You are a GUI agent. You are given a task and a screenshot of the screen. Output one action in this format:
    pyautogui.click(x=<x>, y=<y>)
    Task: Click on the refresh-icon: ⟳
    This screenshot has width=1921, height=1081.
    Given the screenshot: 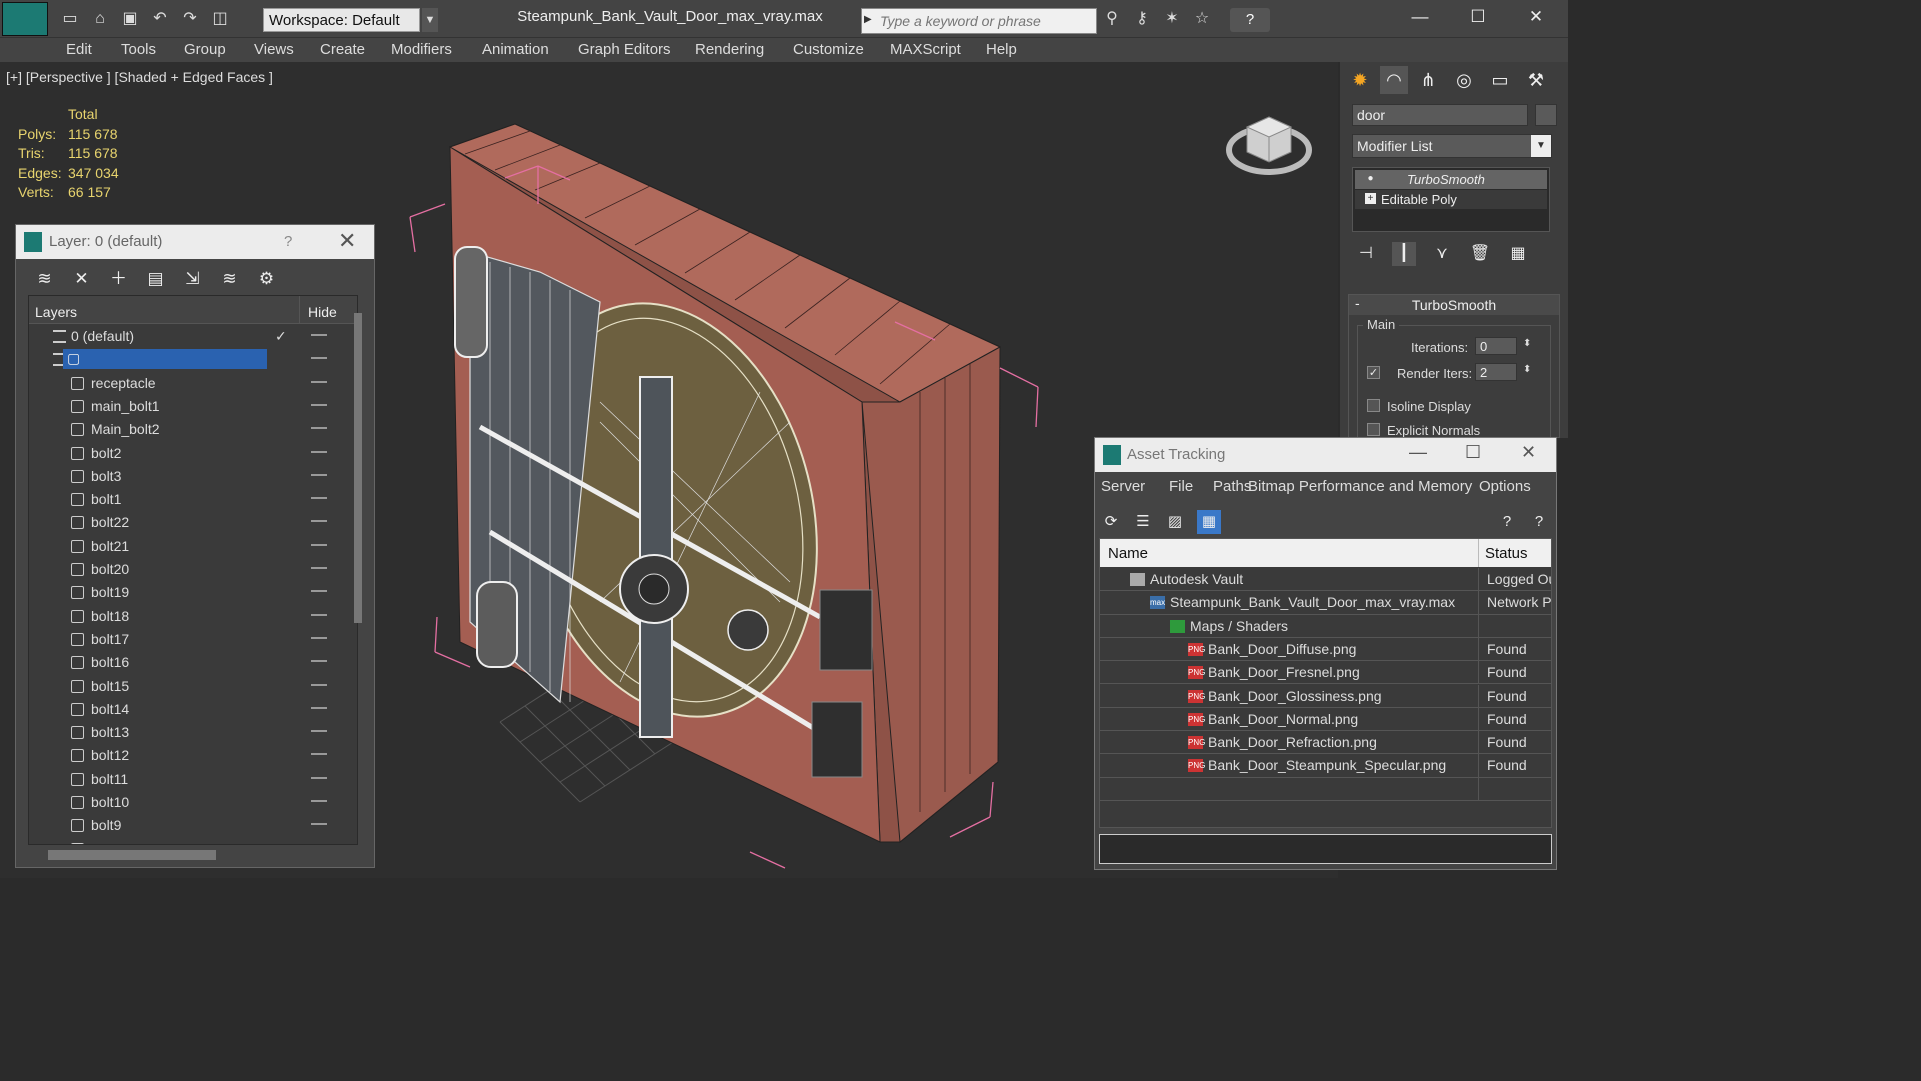 What is the action you would take?
    pyautogui.click(x=1111, y=522)
    